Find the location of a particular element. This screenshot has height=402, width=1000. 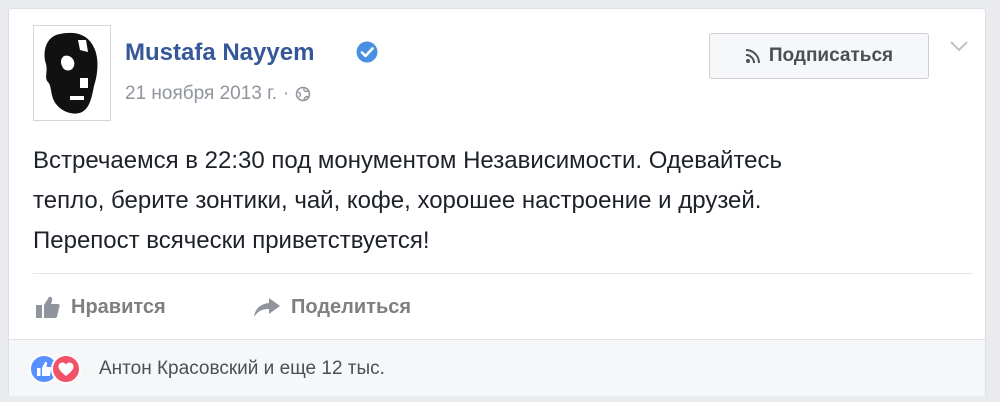

post-text-line: Перепост всячески приветствуется! is located at coordinates (231, 240).